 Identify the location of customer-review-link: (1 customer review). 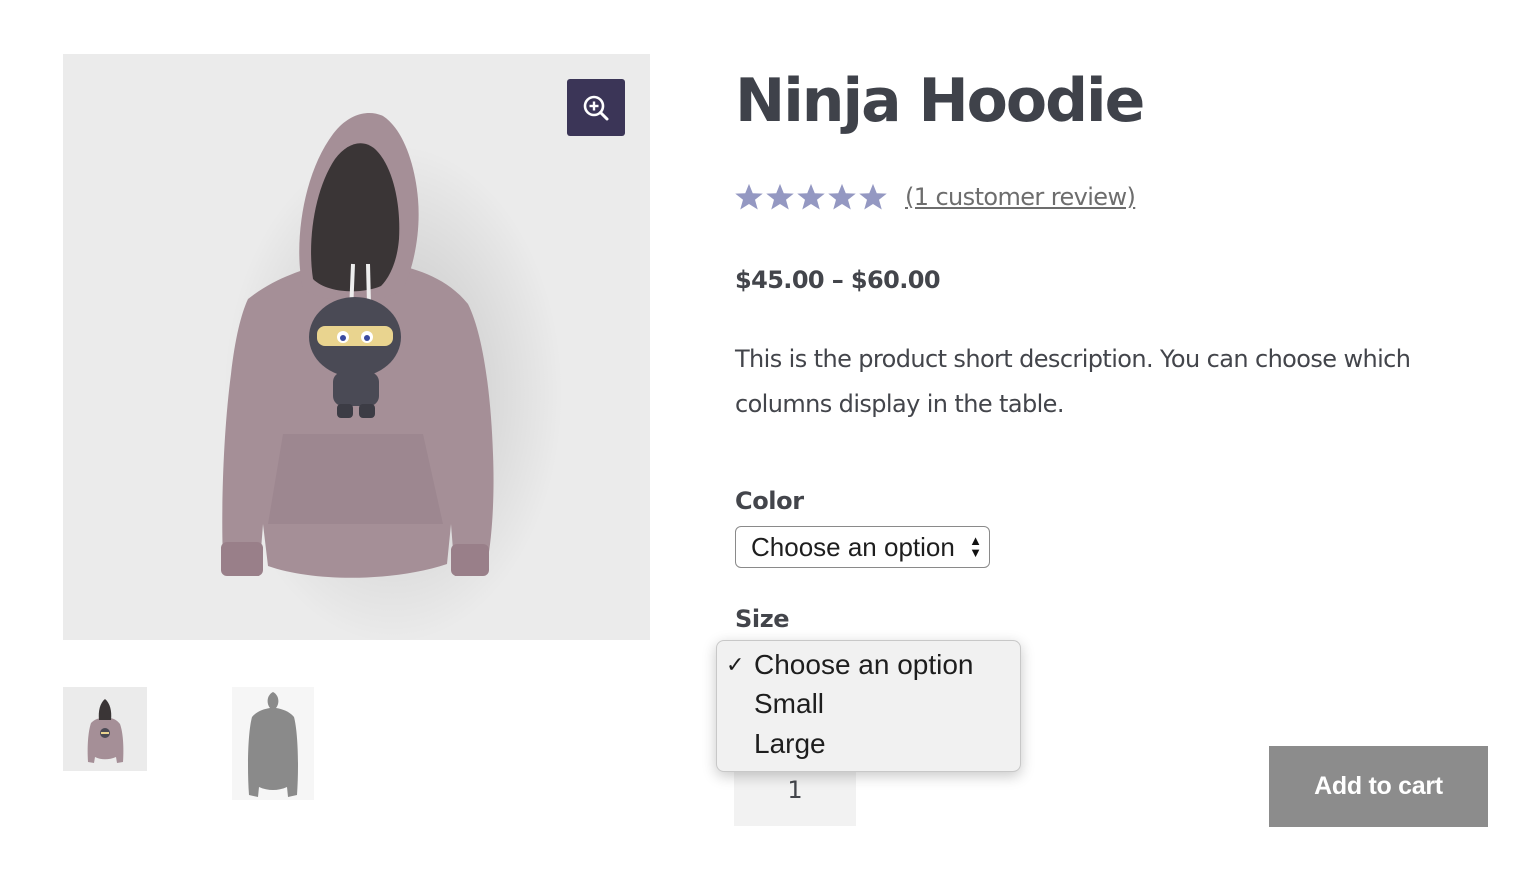
(1020, 197).